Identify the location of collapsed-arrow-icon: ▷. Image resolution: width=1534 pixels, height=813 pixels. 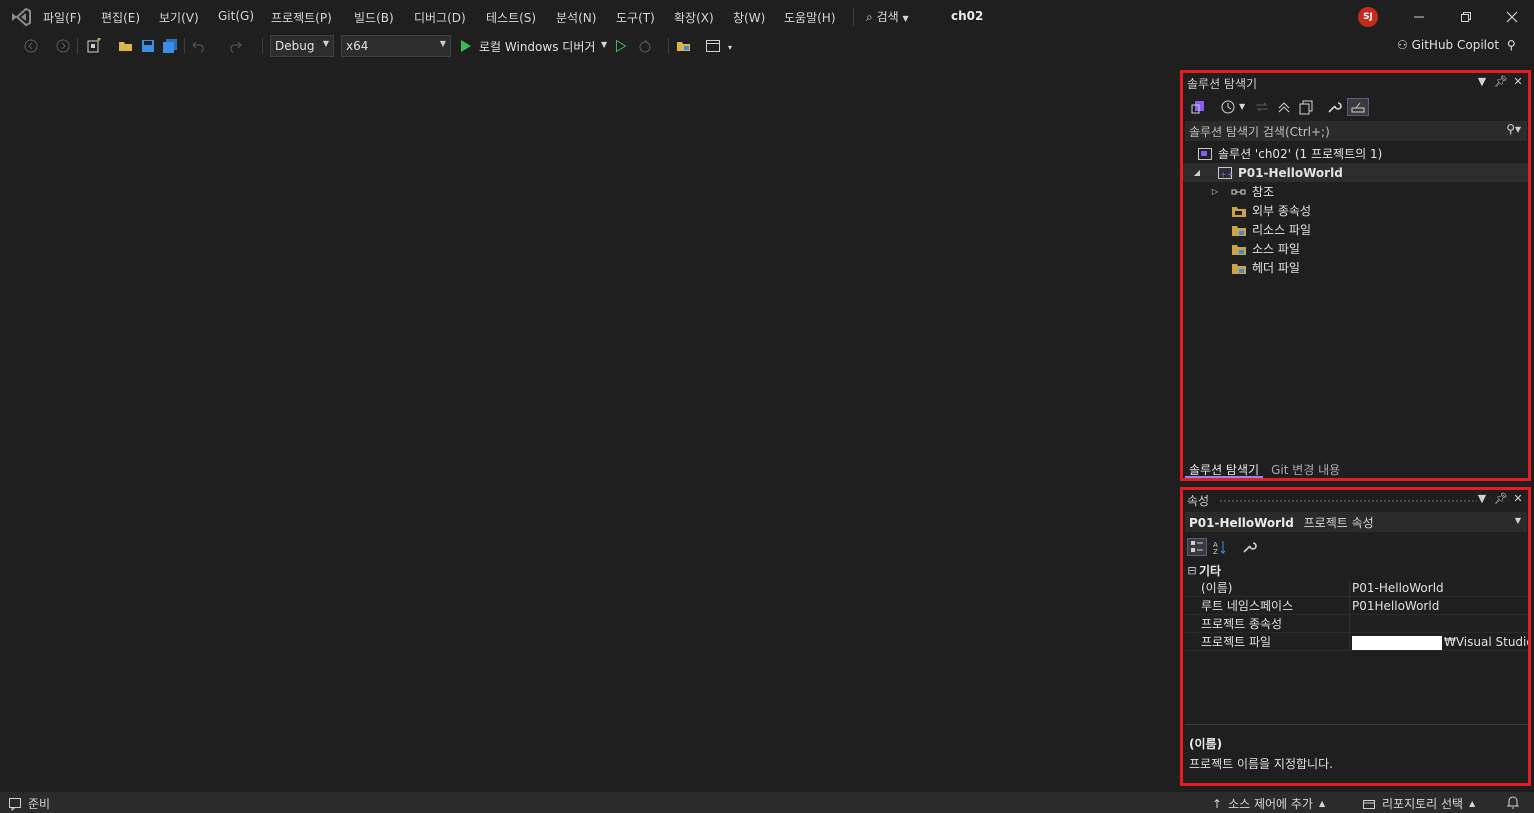
(1215, 191).